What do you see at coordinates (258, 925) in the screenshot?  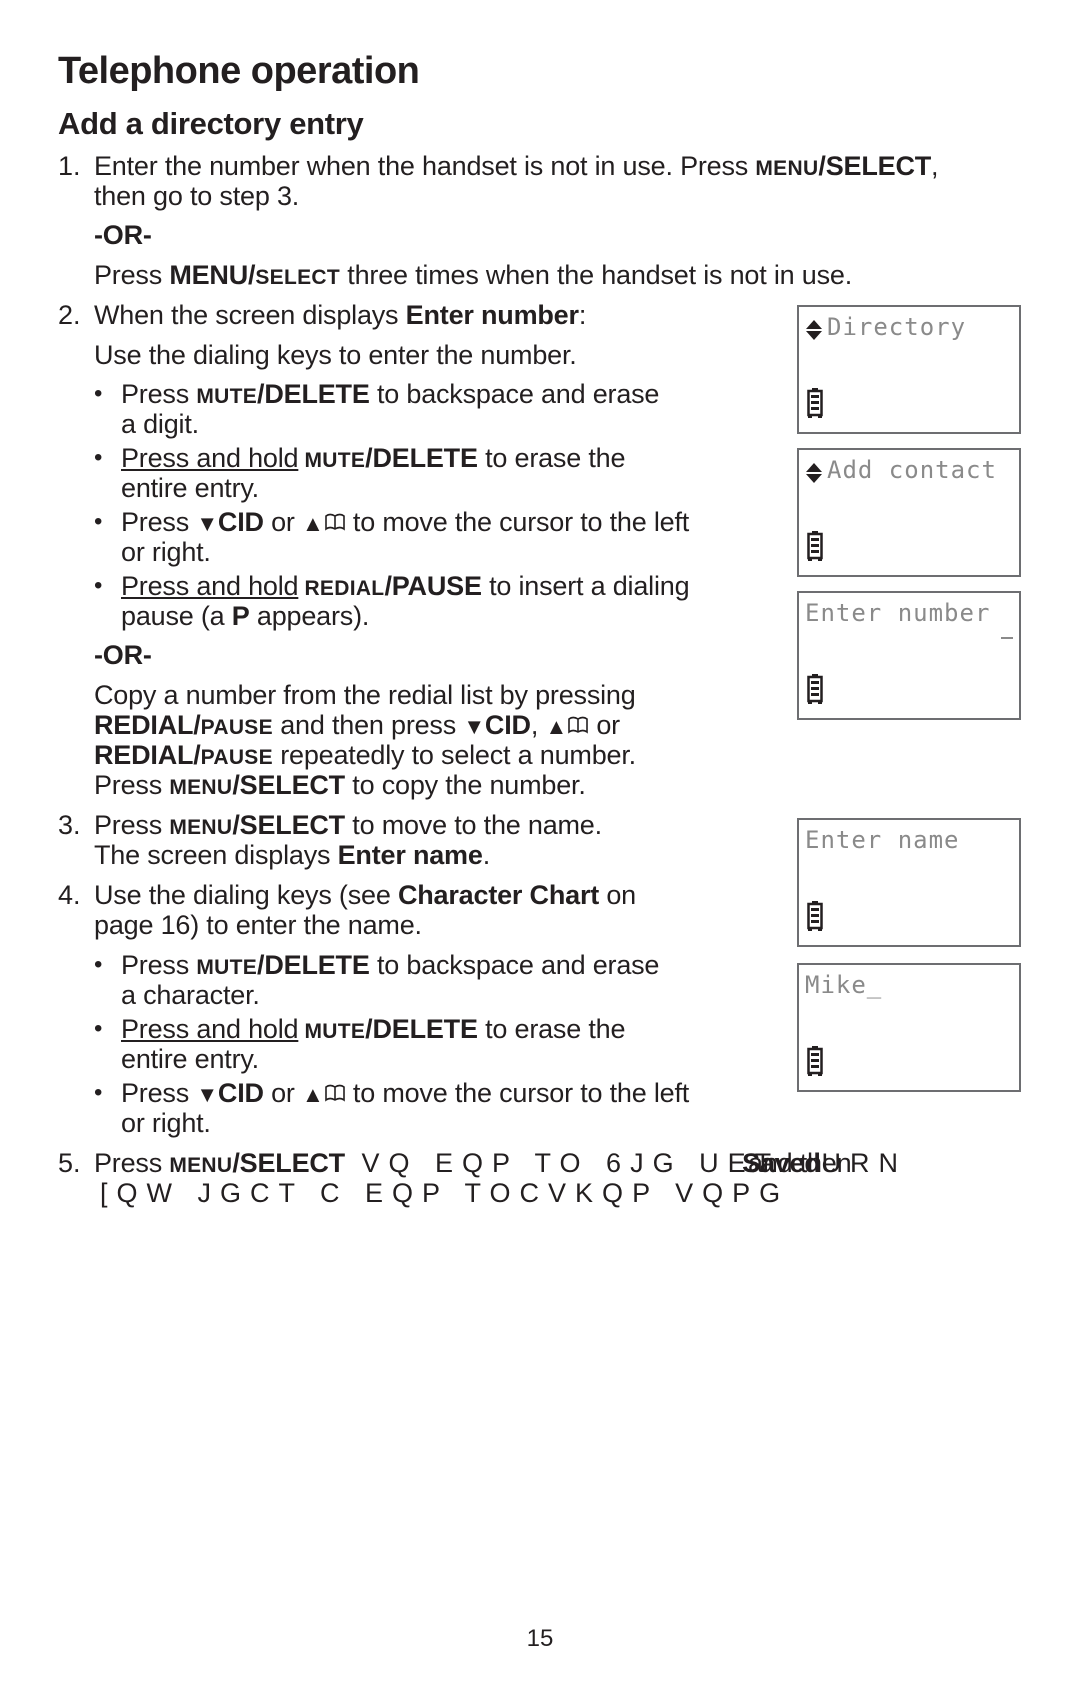 I see `step4-line2: page 16) to enter the name.` at bounding box center [258, 925].